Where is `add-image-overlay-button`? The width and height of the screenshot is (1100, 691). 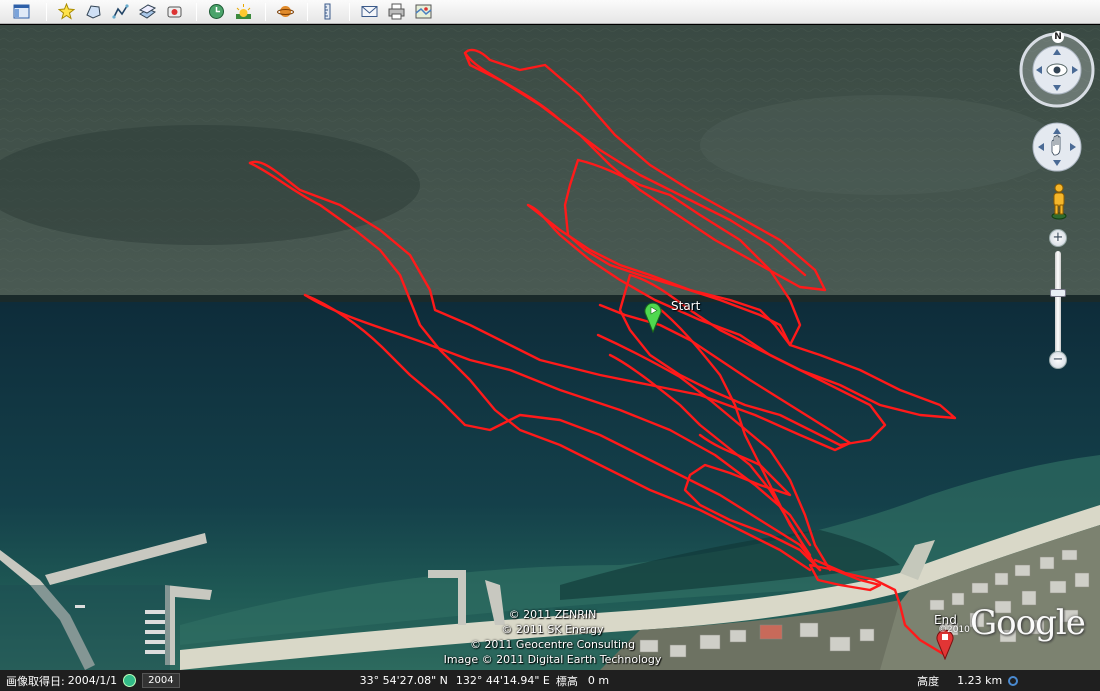 add-image-overlay-button is located at coordinates (147, 12).